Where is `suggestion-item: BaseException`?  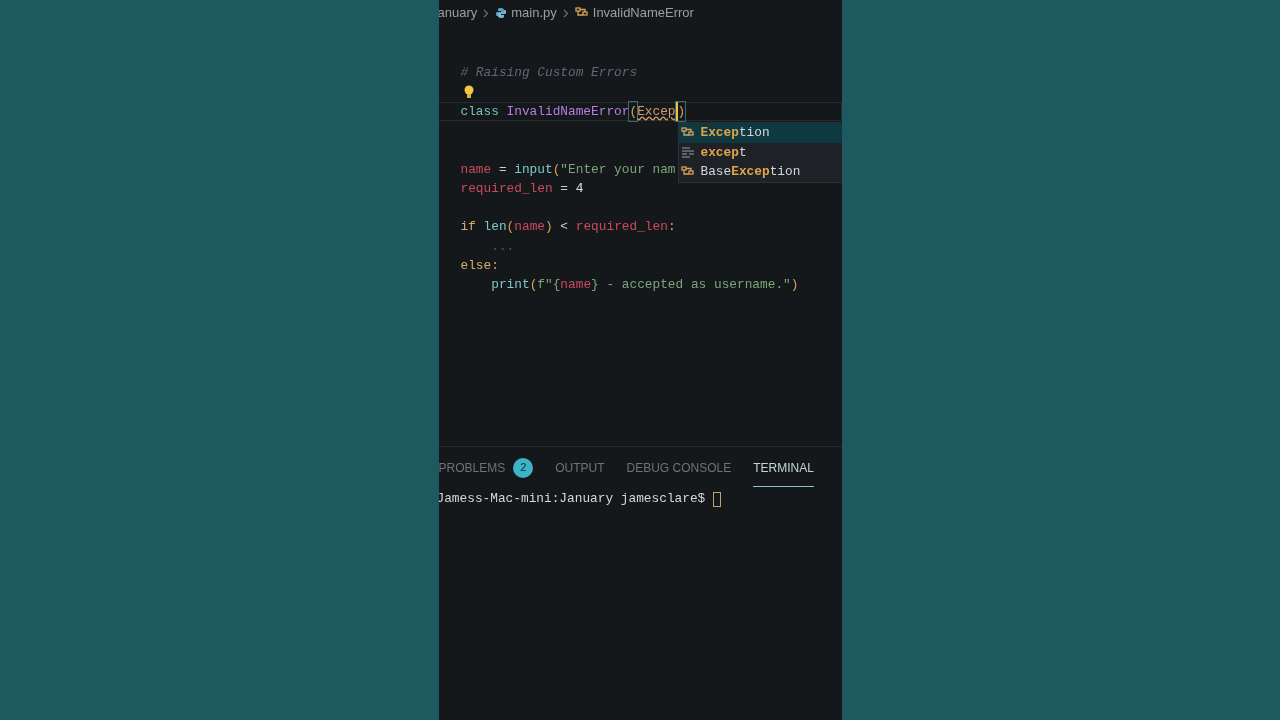
suggestion-item: BaseException is located at coordinates (760, 172).